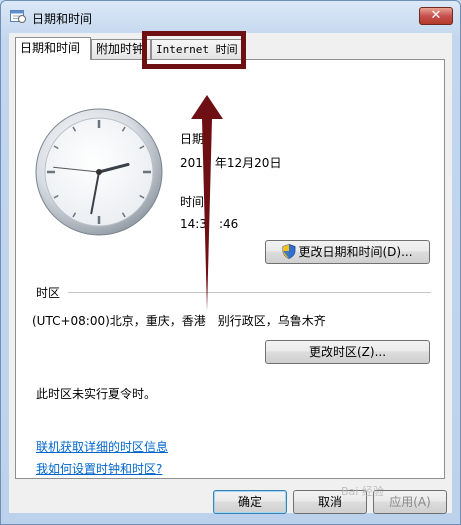 The width and height of the screenshot is (461, 525). Describe the element at coordinates (99, 468) in the screenshot. I see `how-to-set-clock-link: 我如何设置时钟和时区?` at that location.